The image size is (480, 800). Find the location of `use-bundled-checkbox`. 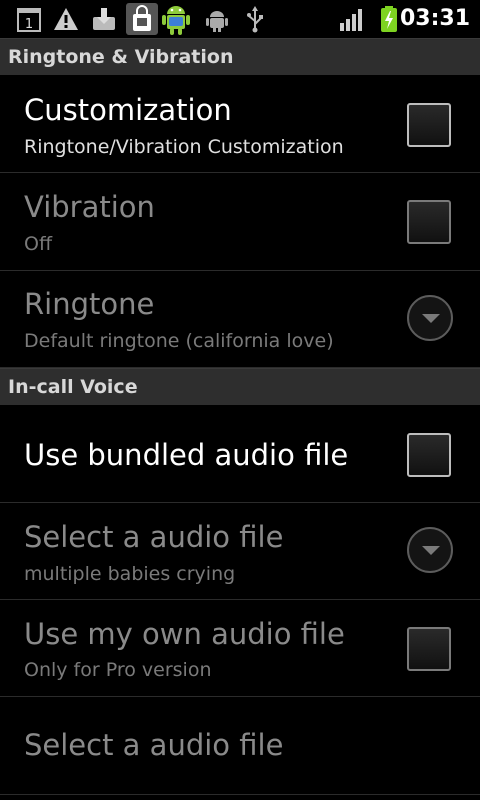

use-bundled-checkbox is located at coordinates (429, 455).